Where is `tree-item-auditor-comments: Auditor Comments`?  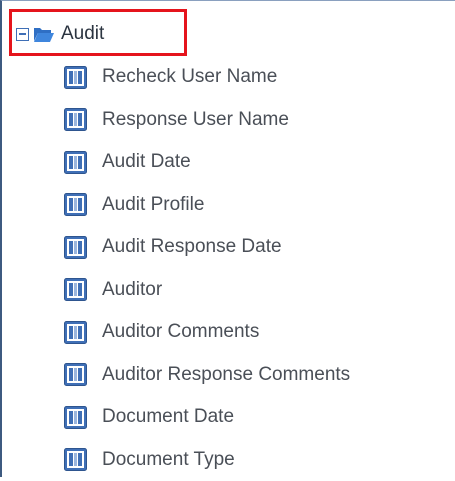
tree-item-auditor-comments: Auditor Comments is located at coordinates (207, 332).